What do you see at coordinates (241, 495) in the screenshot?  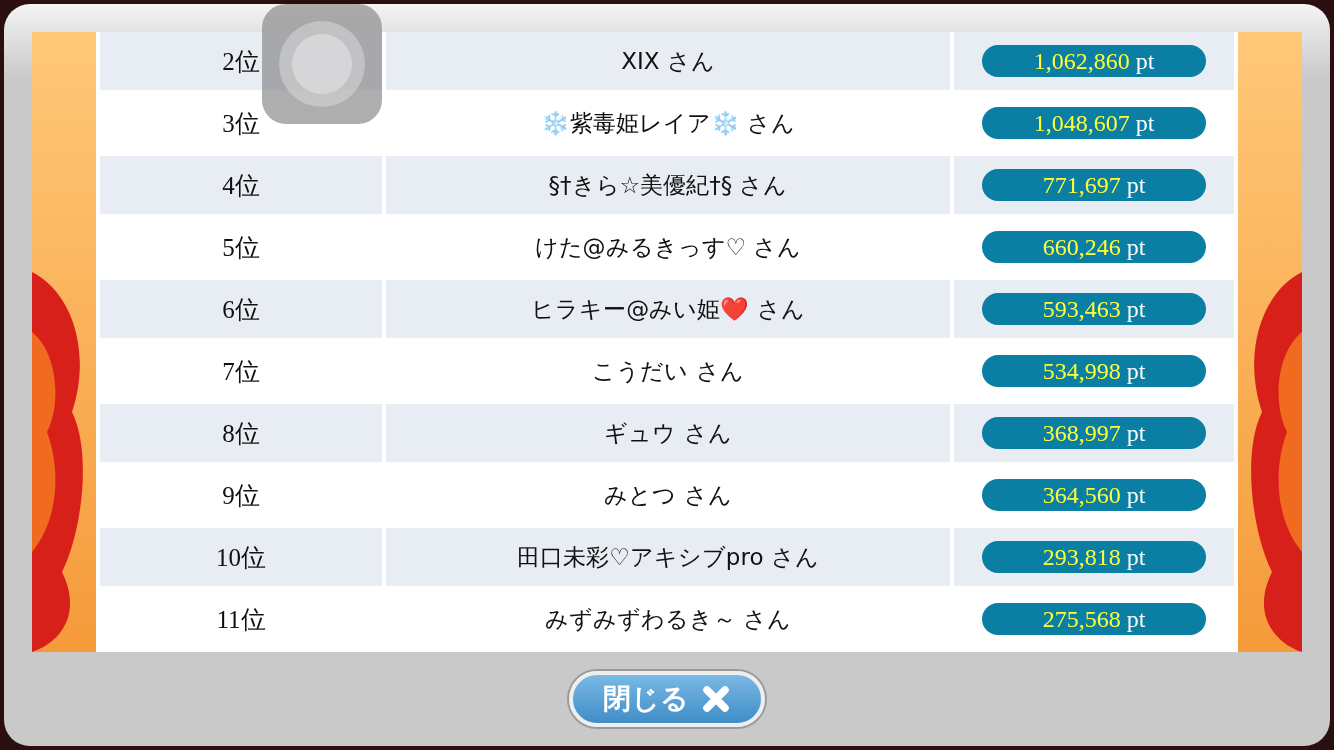 I see `rank-cell-text: 9位` at bounding box center [241, 495].